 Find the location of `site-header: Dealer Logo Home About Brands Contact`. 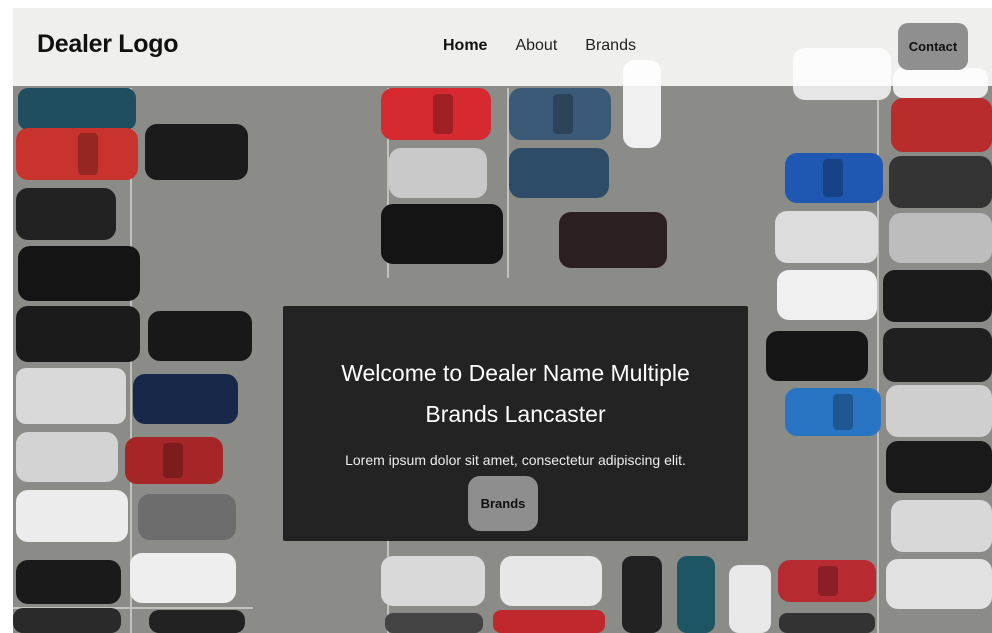

site-header: Dealer Logo Home About Brands Contact is located at coordinates (502, 47).